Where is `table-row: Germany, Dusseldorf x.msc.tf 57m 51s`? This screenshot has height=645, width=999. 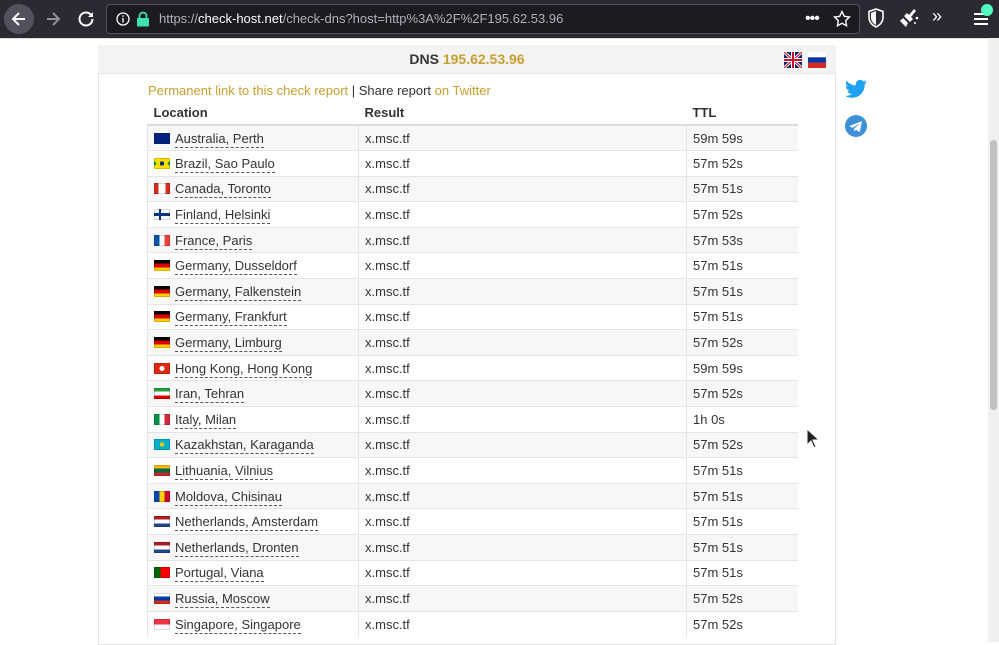 table-row: Germany, Dusseldorf x.msc.tf 57m 51s is located at coordinates (472, 265).